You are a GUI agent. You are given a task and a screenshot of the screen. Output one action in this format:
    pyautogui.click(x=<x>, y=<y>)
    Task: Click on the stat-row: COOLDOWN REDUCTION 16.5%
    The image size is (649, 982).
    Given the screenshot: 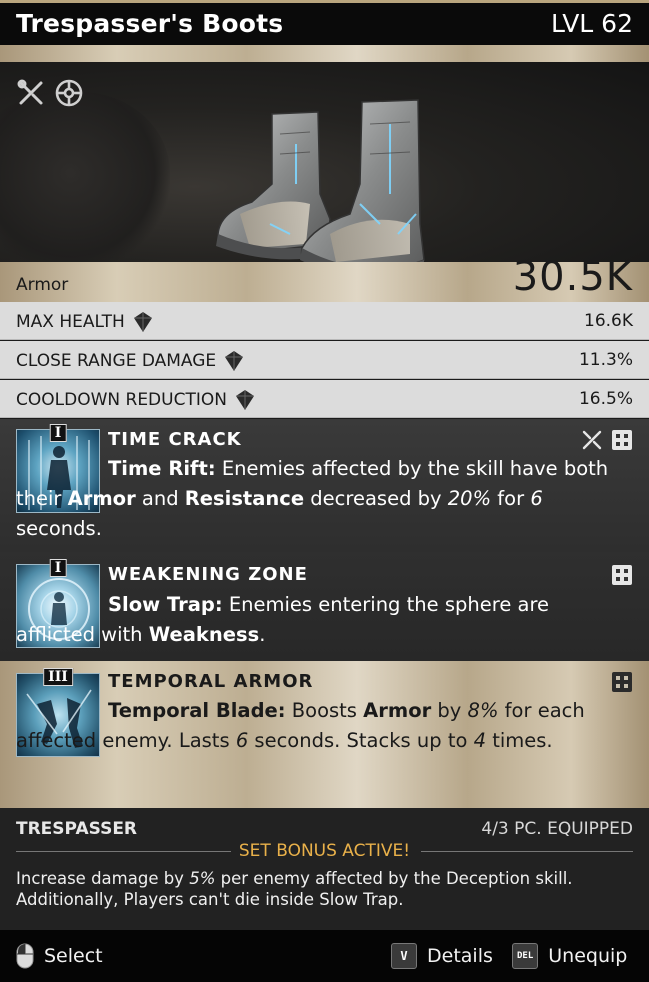 What is the action you would take?
    pyautogui.click(x=324, y=399)
    